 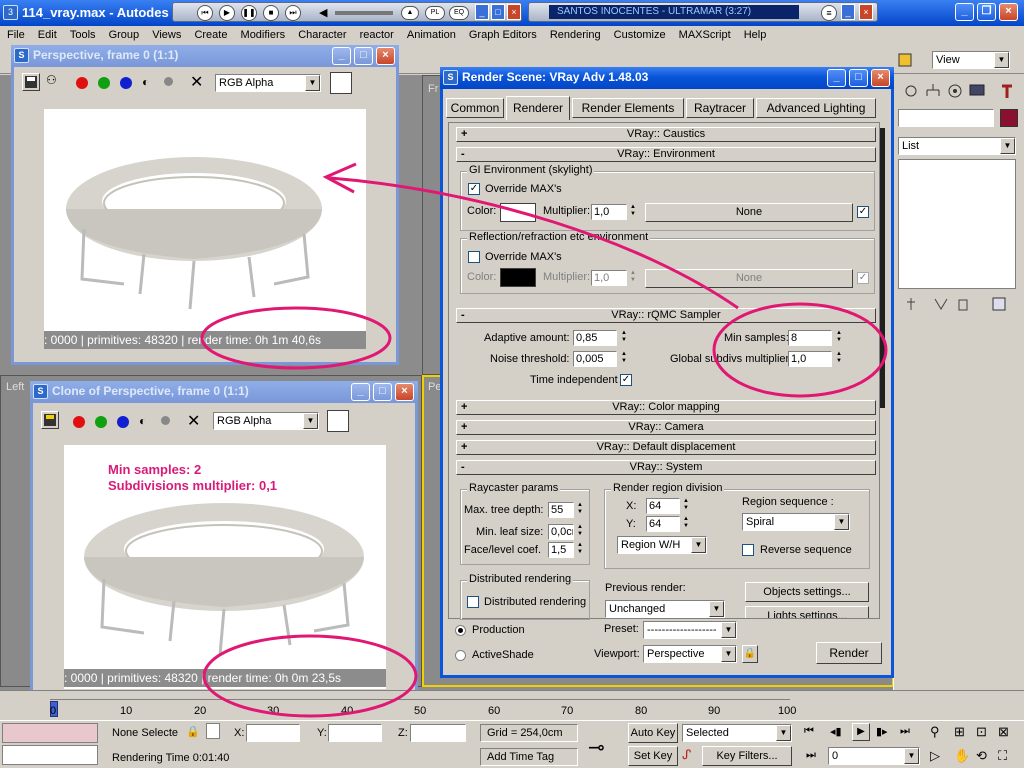 What do you see at coordinates (514, 12) in the screenshot?
I see `media-close-button: ×` at bounding box center [514, 12].